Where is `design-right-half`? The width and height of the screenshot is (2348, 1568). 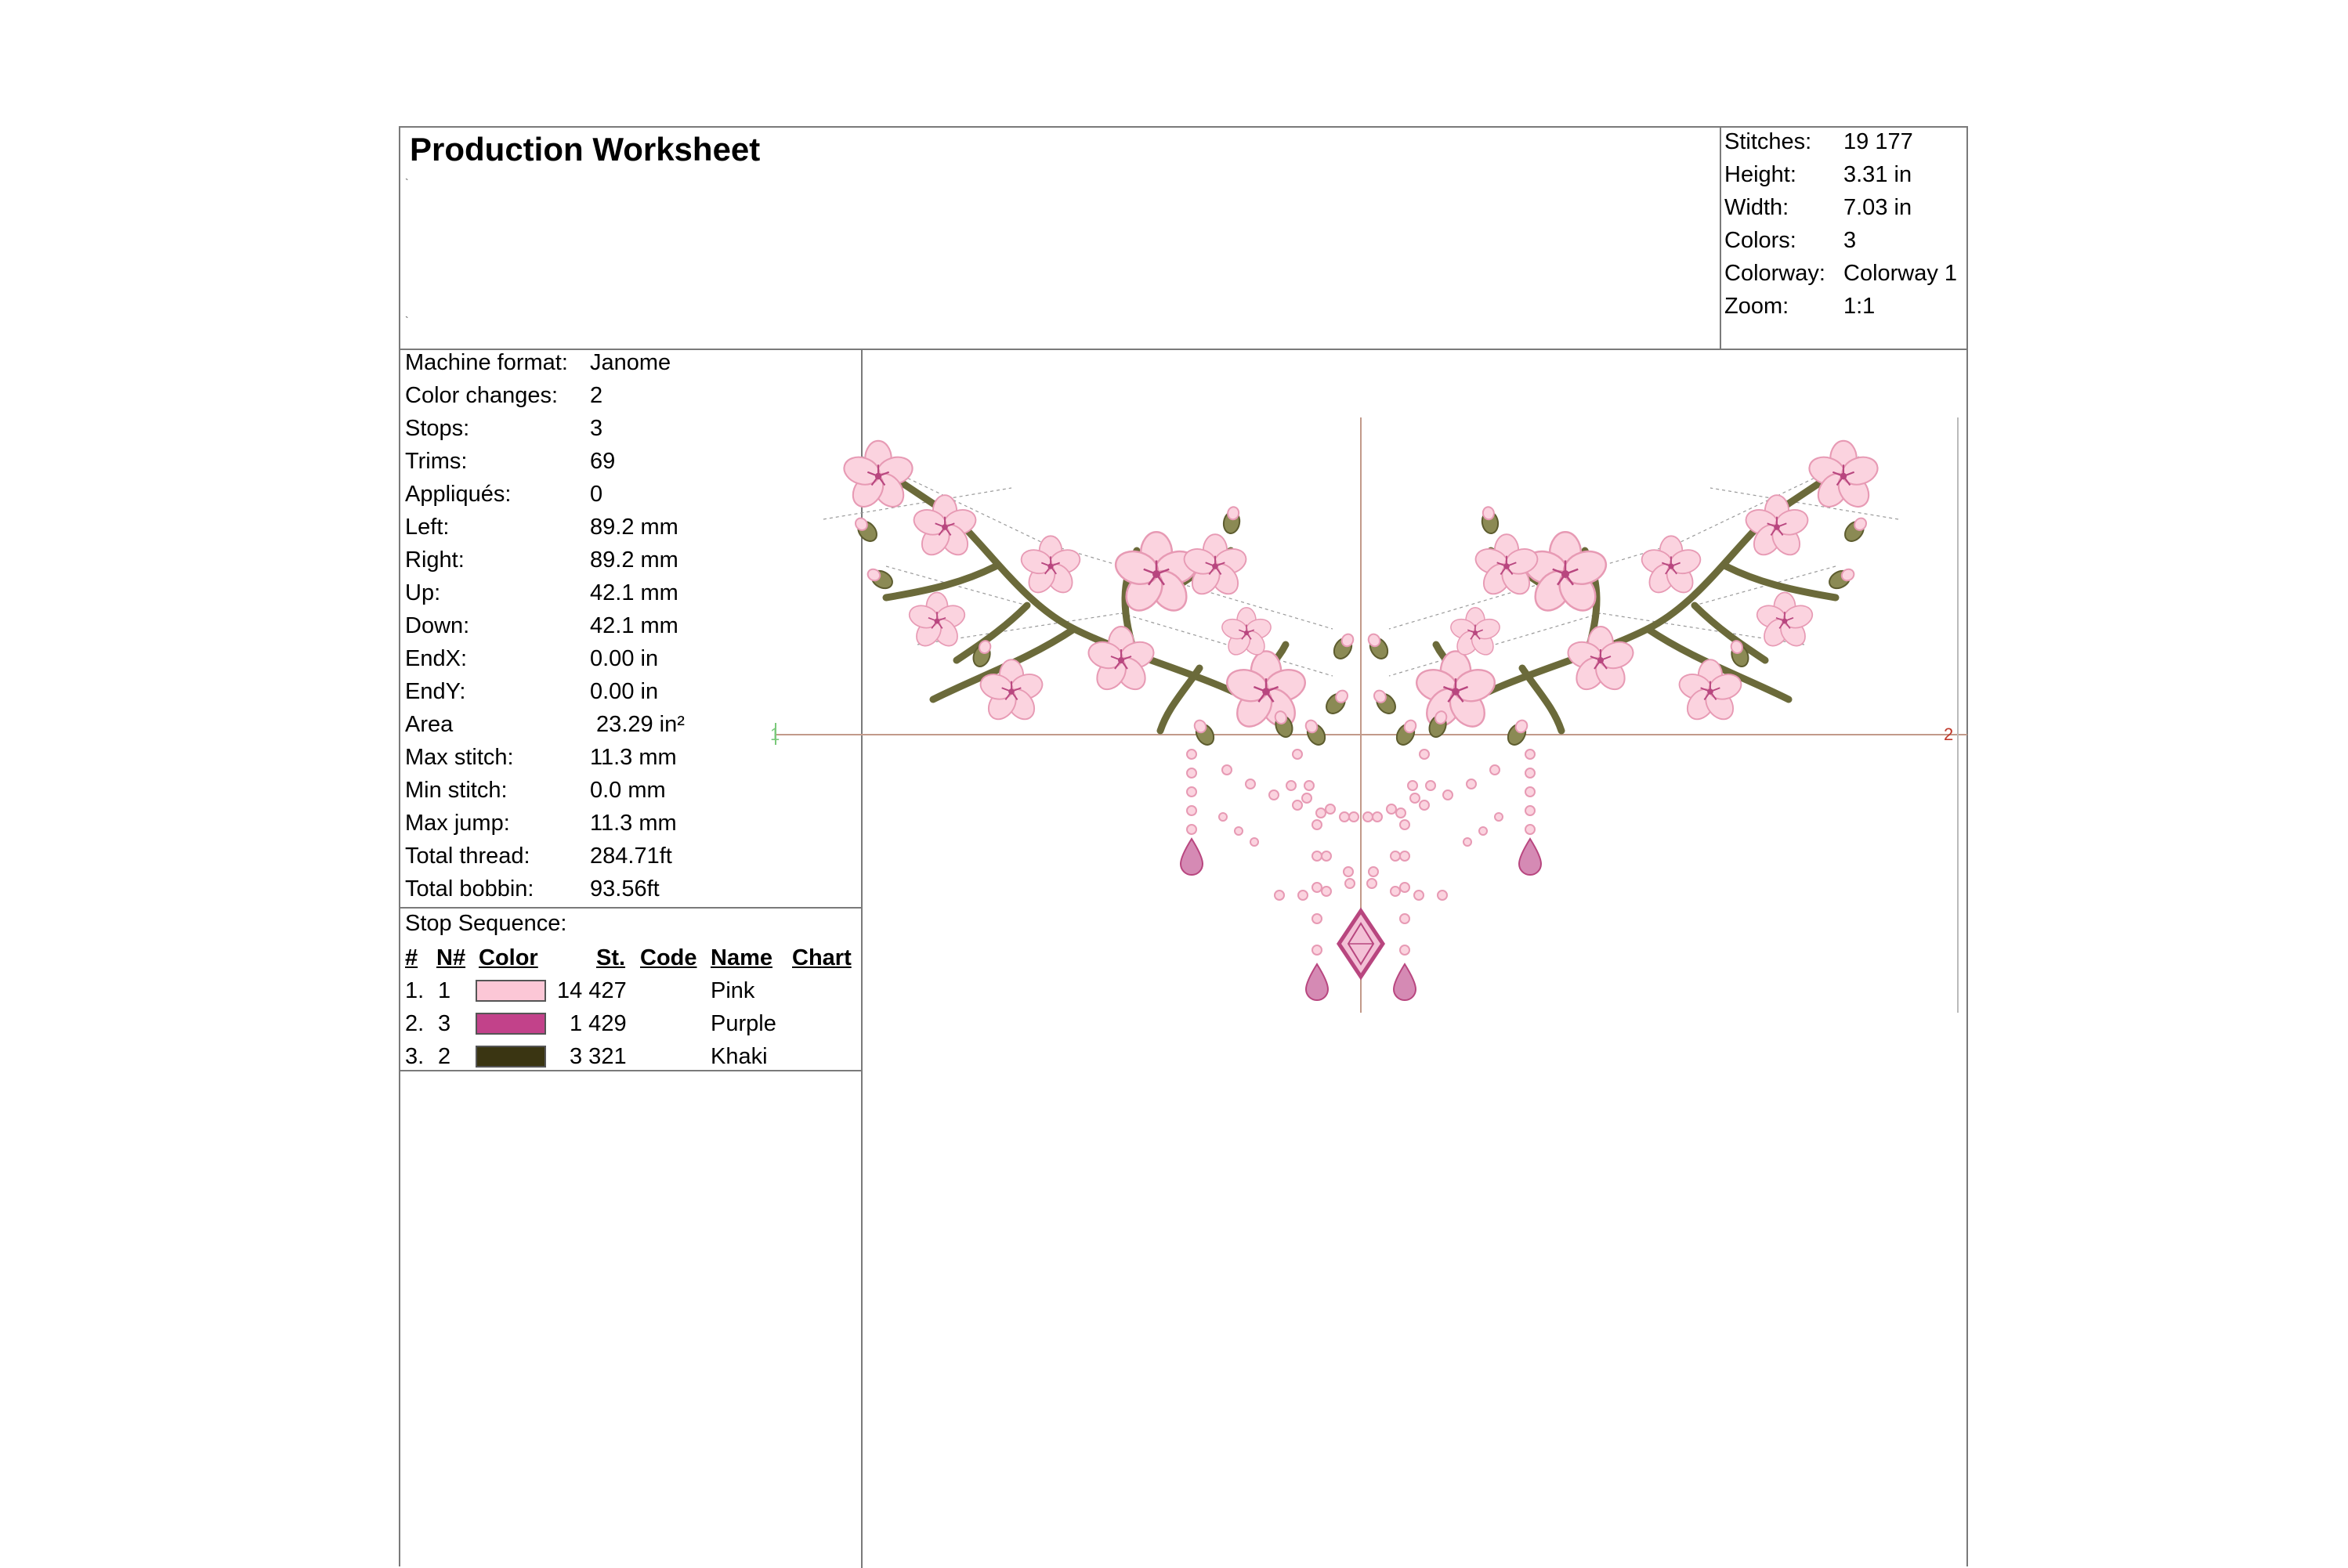 design-right-half is located at coordinates (1135, 720).